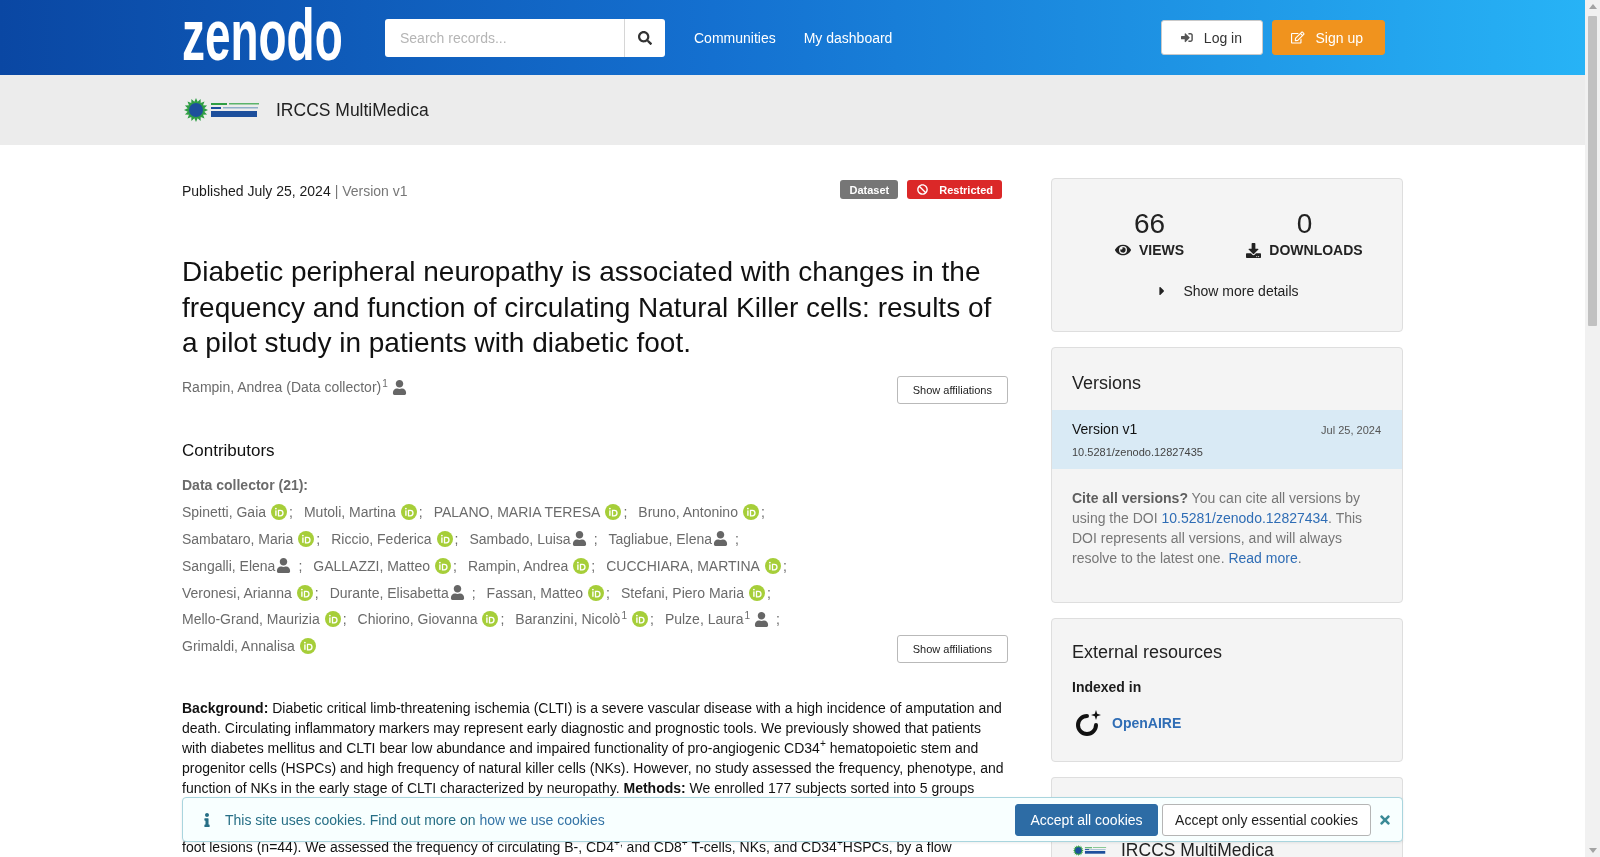 Image resolution: width=1600 pixels, height=857 pixels. Describe the element at coordinates (1592, 850) in the screenshot. I see `scroll-down-icon` at that location.